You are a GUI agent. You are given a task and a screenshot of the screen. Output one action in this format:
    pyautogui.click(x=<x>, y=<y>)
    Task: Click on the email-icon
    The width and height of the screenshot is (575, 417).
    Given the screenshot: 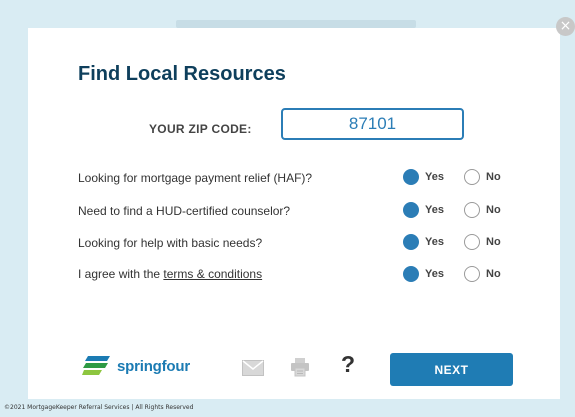 What is the action you would take?
    pyautogui.click(x=253, y=370)
    